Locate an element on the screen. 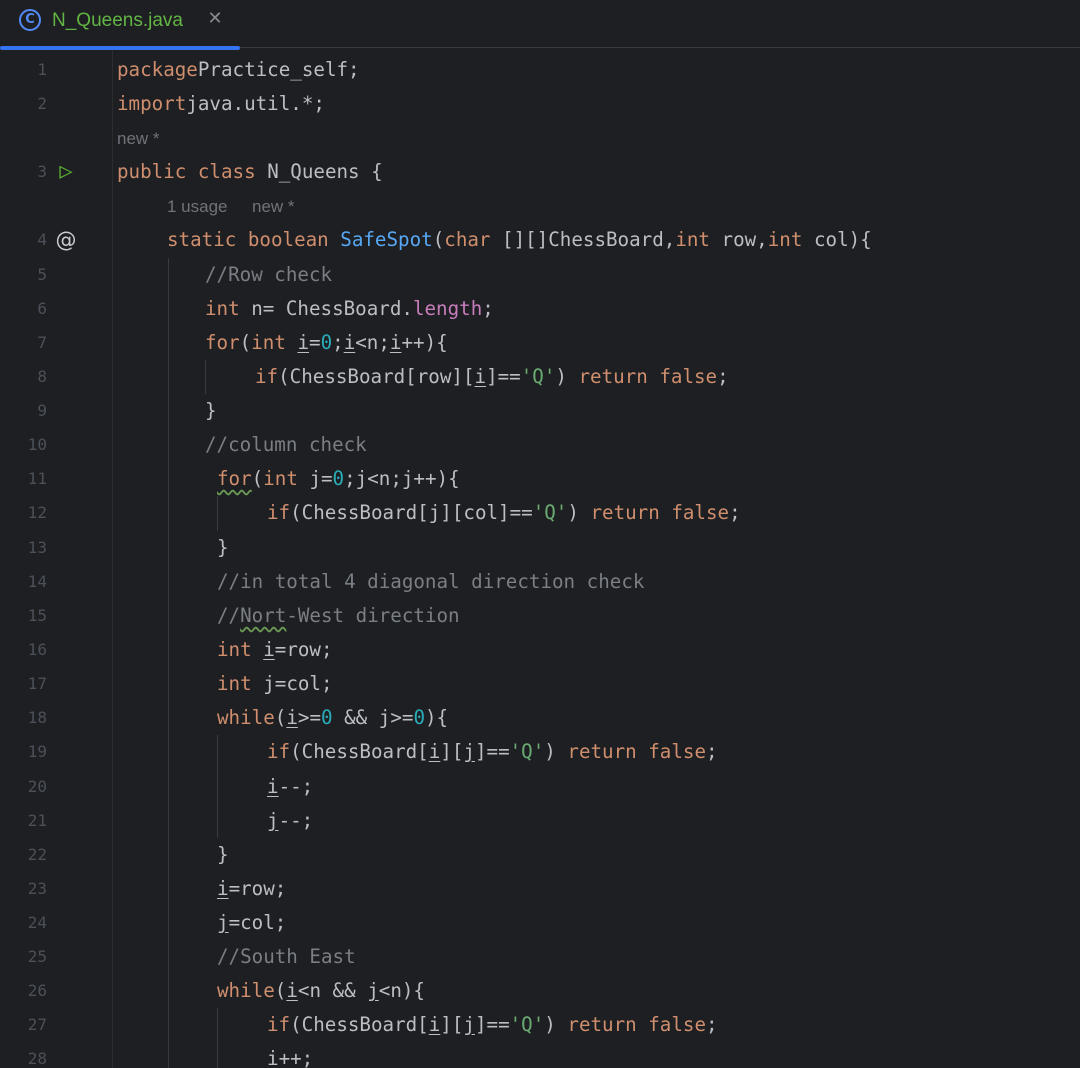 The width and height of the screenshot is (1080, 1068). code-text: //Nort-West direction is located at coordinates (338, 616).